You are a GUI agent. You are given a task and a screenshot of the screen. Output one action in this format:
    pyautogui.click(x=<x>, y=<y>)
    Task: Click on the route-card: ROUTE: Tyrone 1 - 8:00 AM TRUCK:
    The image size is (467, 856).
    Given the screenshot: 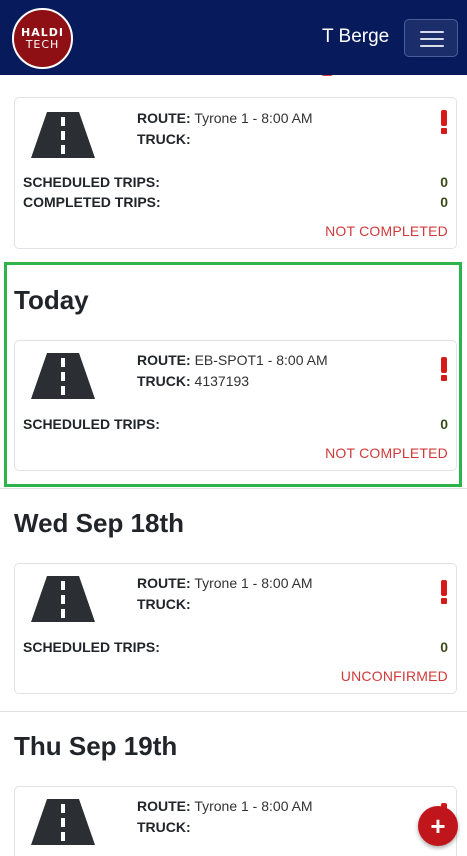 What is the action you would take?
    pyautogui.click(x=235, y=821)
    